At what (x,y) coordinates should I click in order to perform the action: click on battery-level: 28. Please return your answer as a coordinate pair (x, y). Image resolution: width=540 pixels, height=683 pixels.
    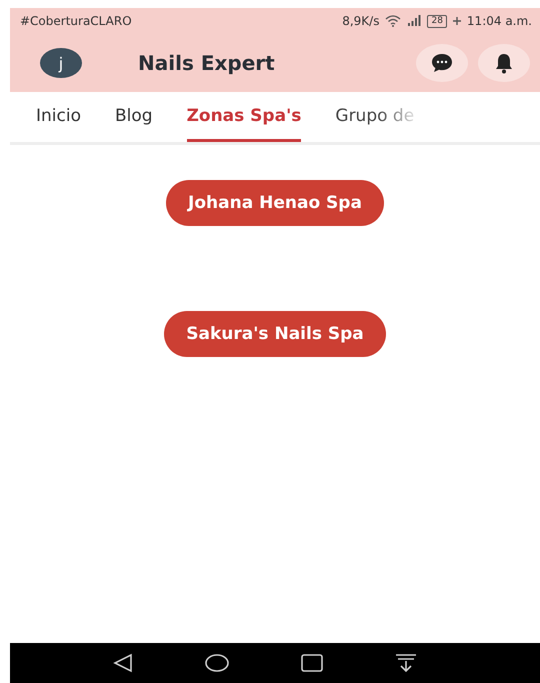
    Looking at the image, I should click on (437, 21).